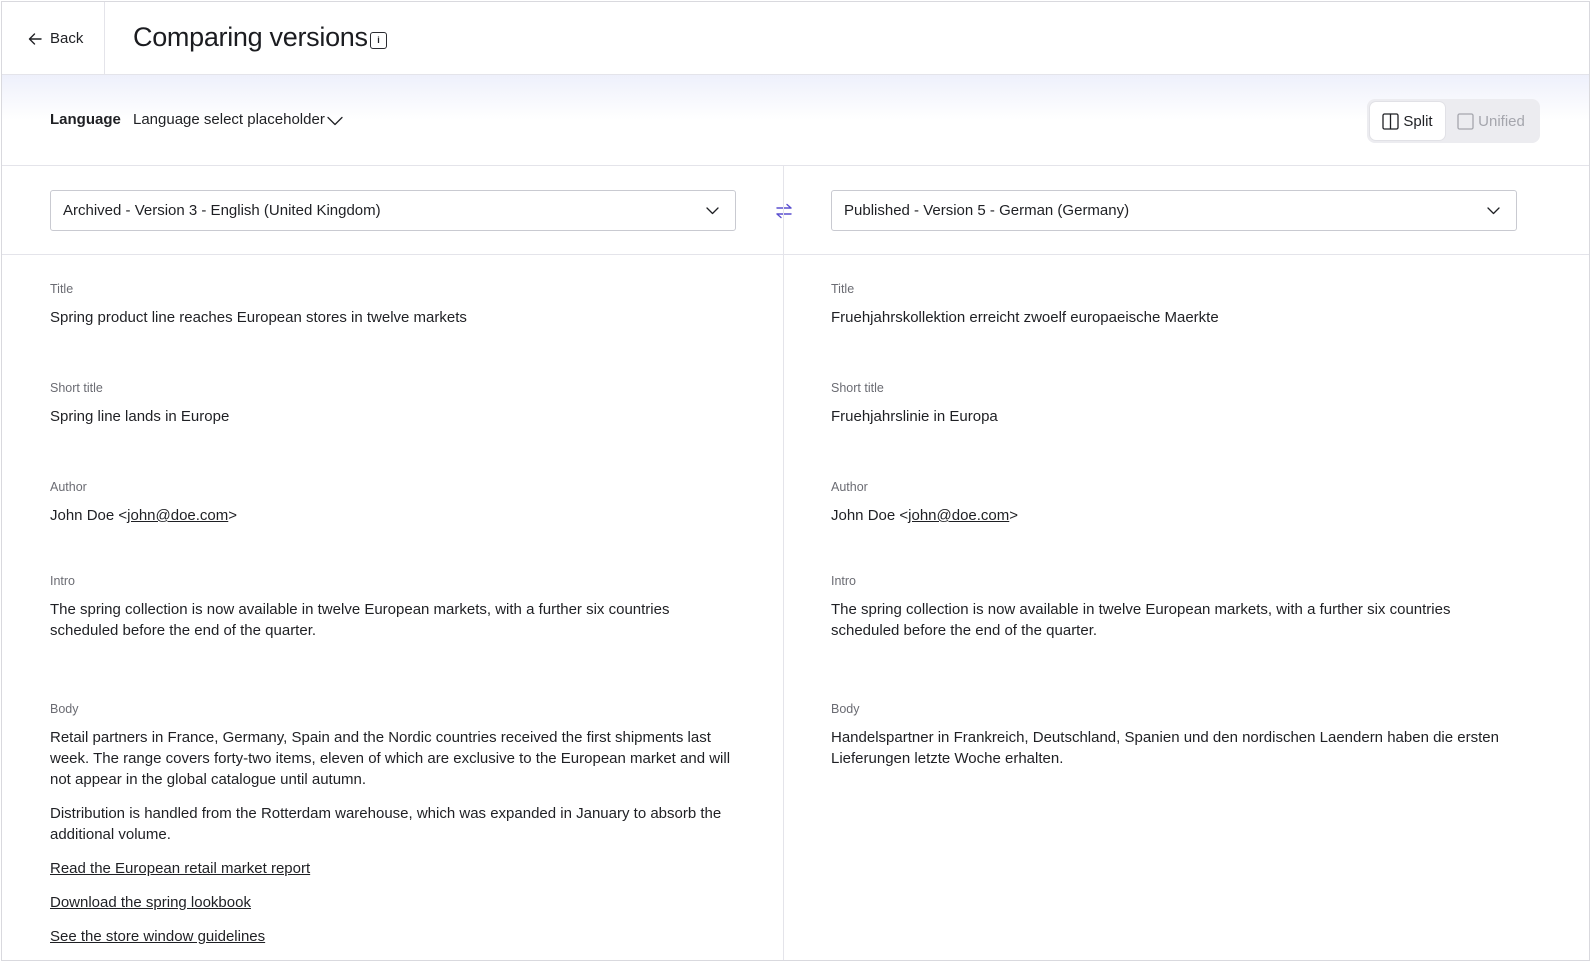 Image resolution: width=1592 pixels, height=964 pixels. What do you see at coordinates (180, 868) in the screenshot?
I see `market-report-link: Read the European retail market report` at bounding box center [180, 868].